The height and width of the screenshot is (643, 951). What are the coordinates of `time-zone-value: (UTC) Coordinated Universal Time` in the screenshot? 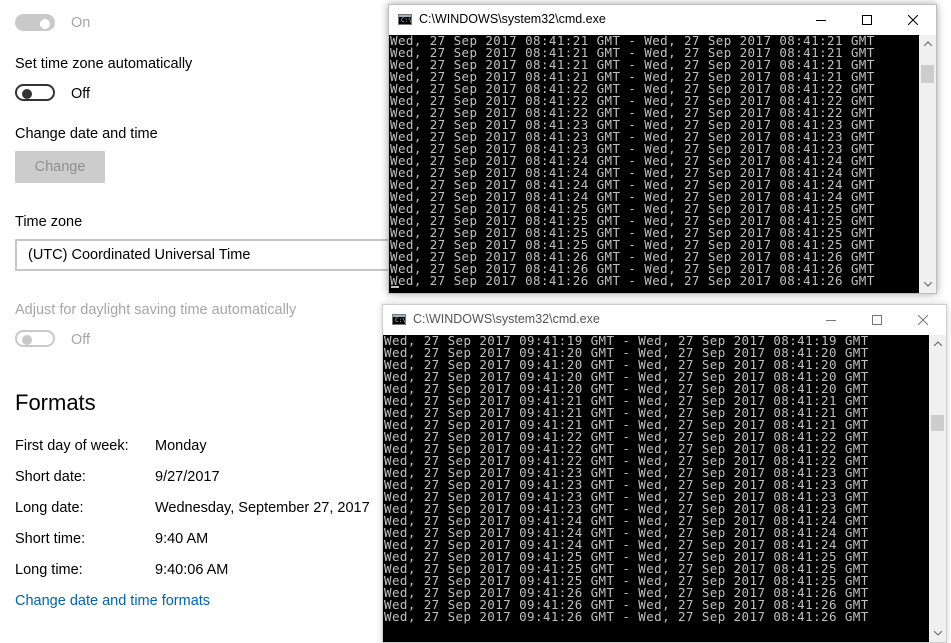 It's located at (139, 255).